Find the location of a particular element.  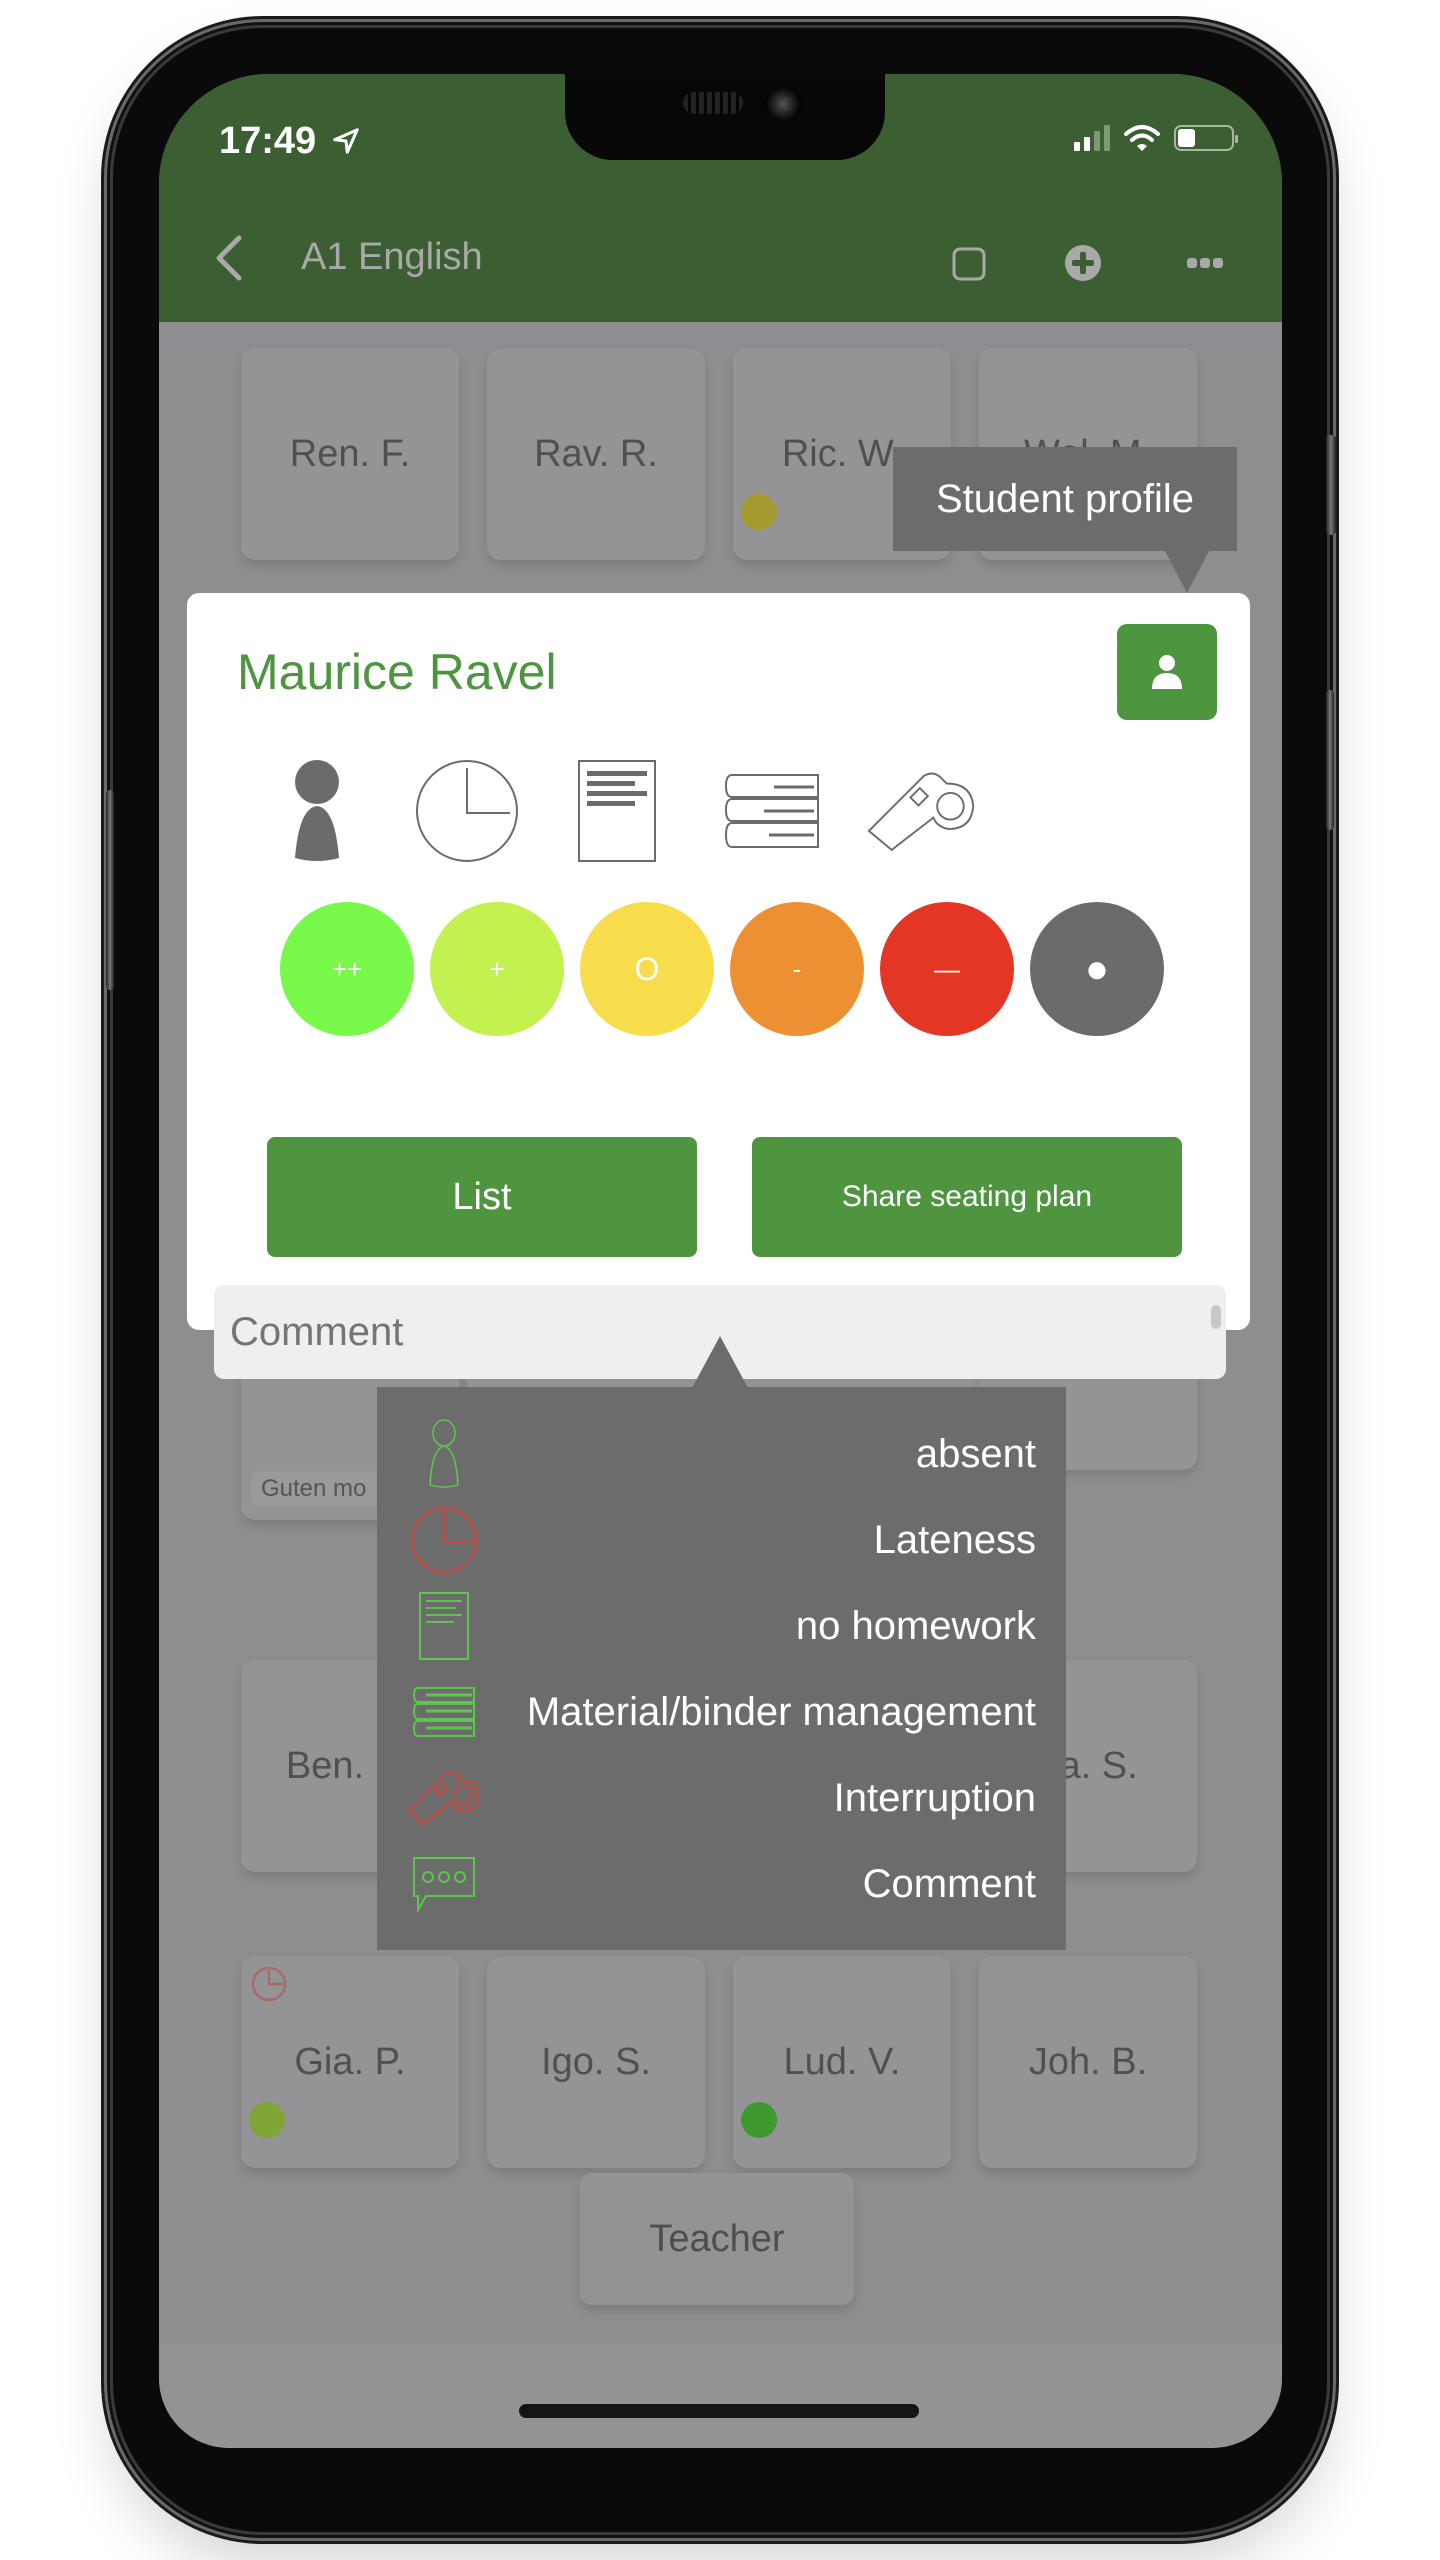

list-button: List is located at coordinates (482, 1197).